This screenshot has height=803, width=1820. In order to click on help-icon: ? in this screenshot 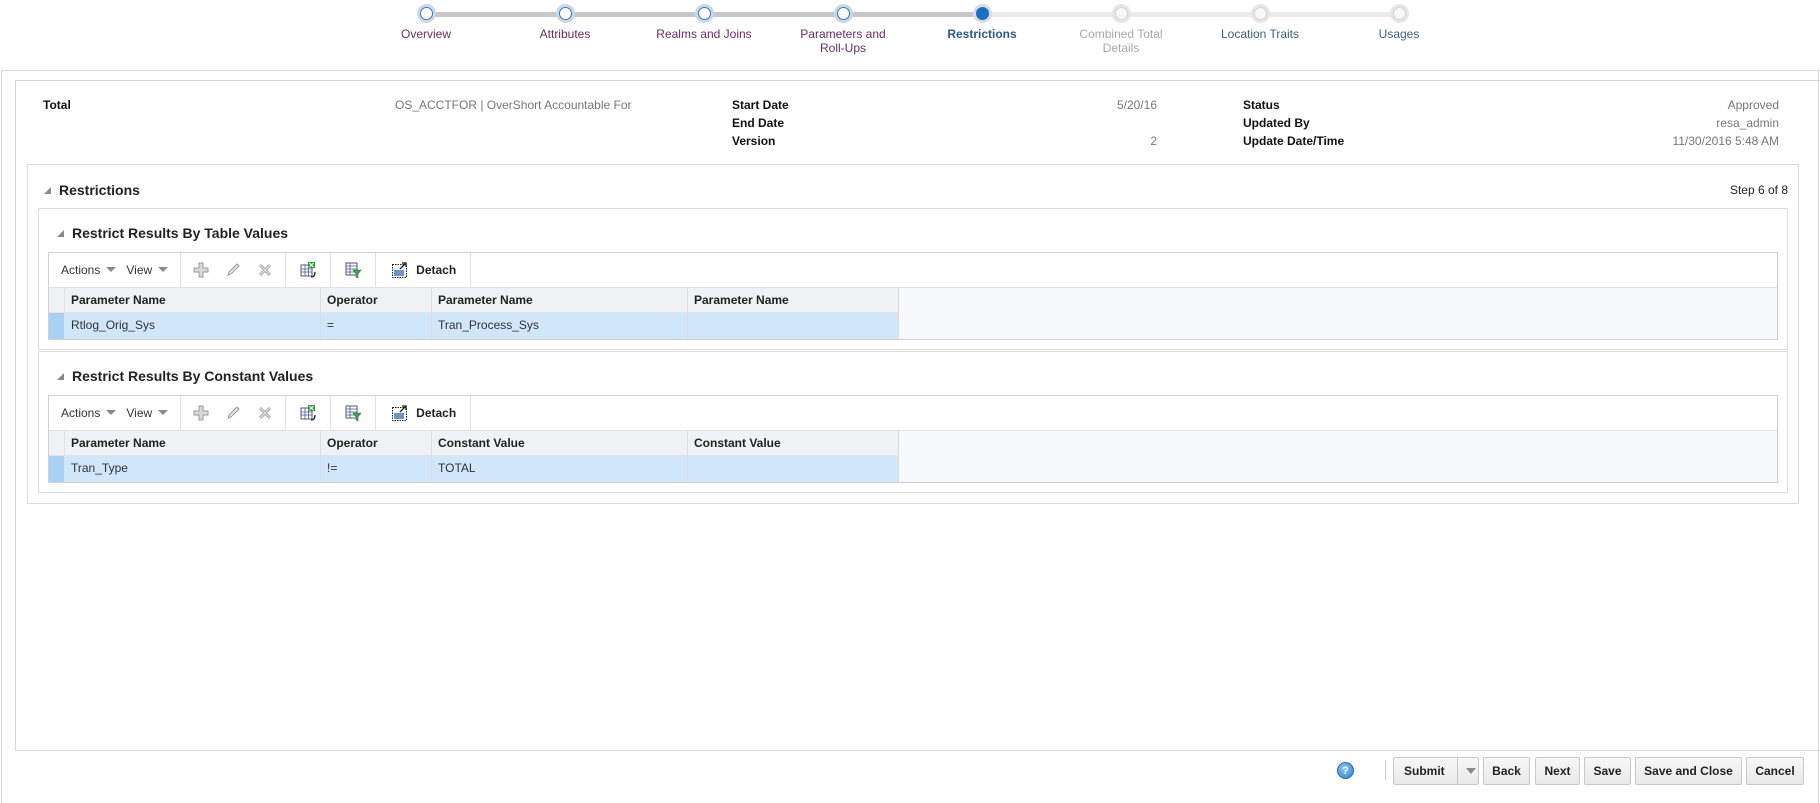, I will do `click(1345, 770)`.